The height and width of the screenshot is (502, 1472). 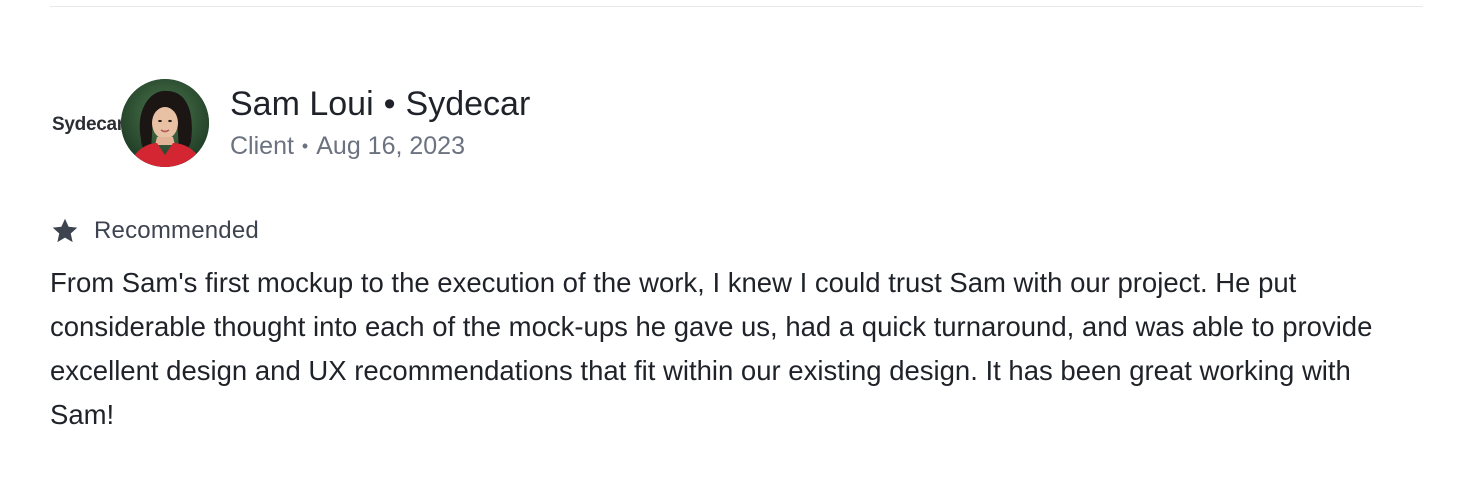 I want to click on review-date: Aug 16, 2023, so click(x=390, y=146).